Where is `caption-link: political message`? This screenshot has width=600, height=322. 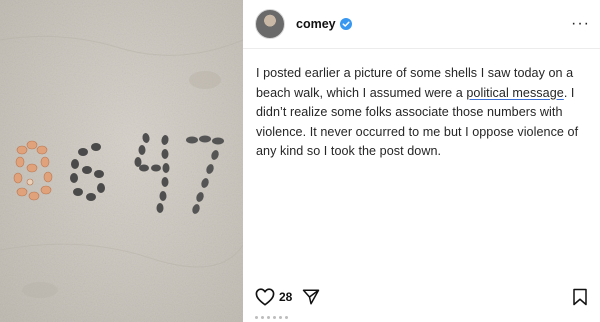 caption-link: political message is located at coordinates (514, 93).